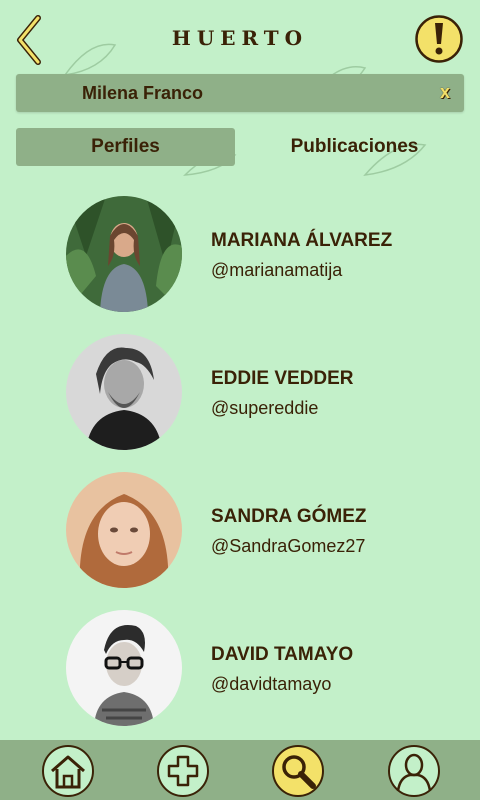  Describe the element at coordinates (282, 654) in the screenshot. I see `profile-name: DAVID TAMAYO` at that location.